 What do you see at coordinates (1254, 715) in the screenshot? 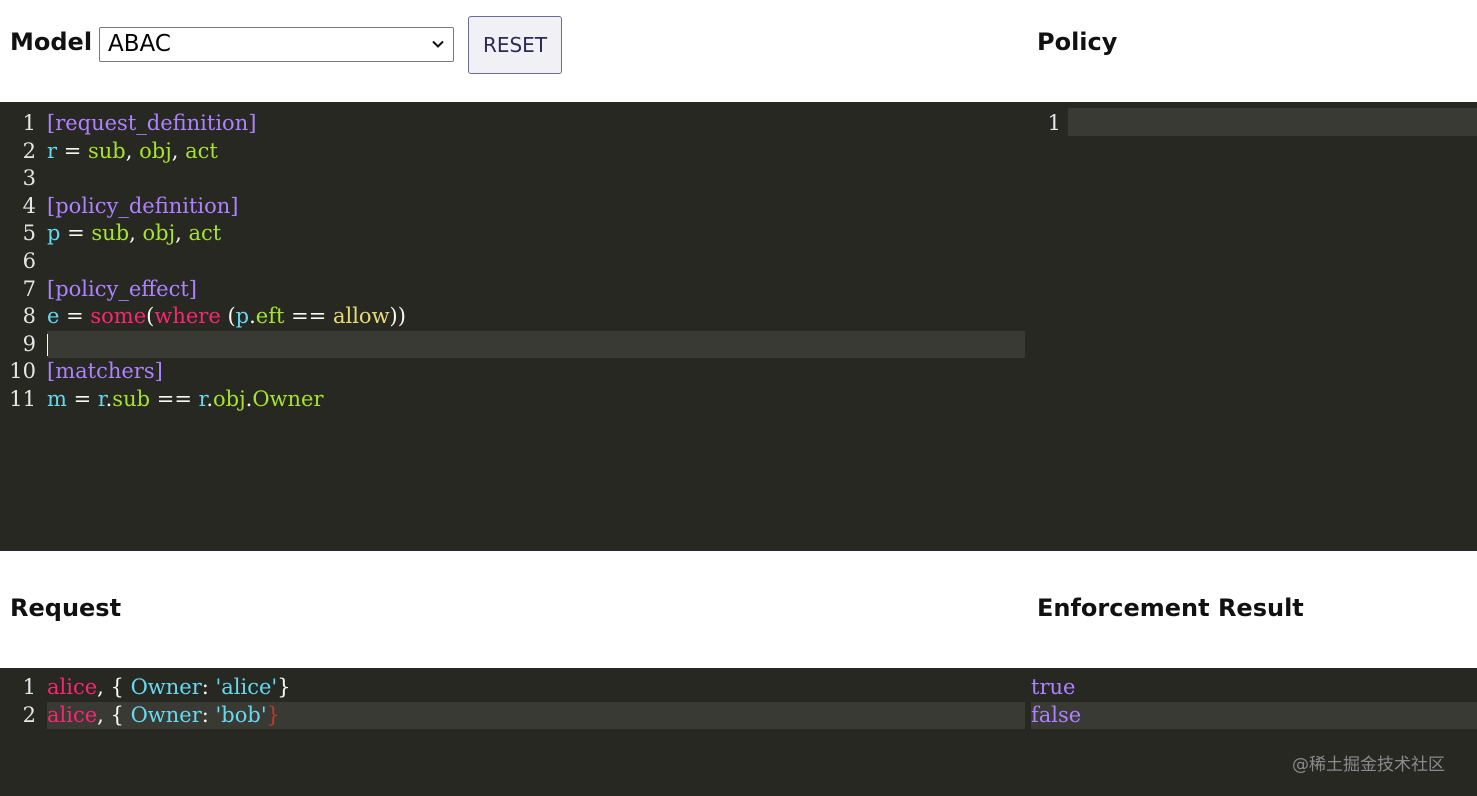
I see `result-line: false` at bounding box center [1254, 715].